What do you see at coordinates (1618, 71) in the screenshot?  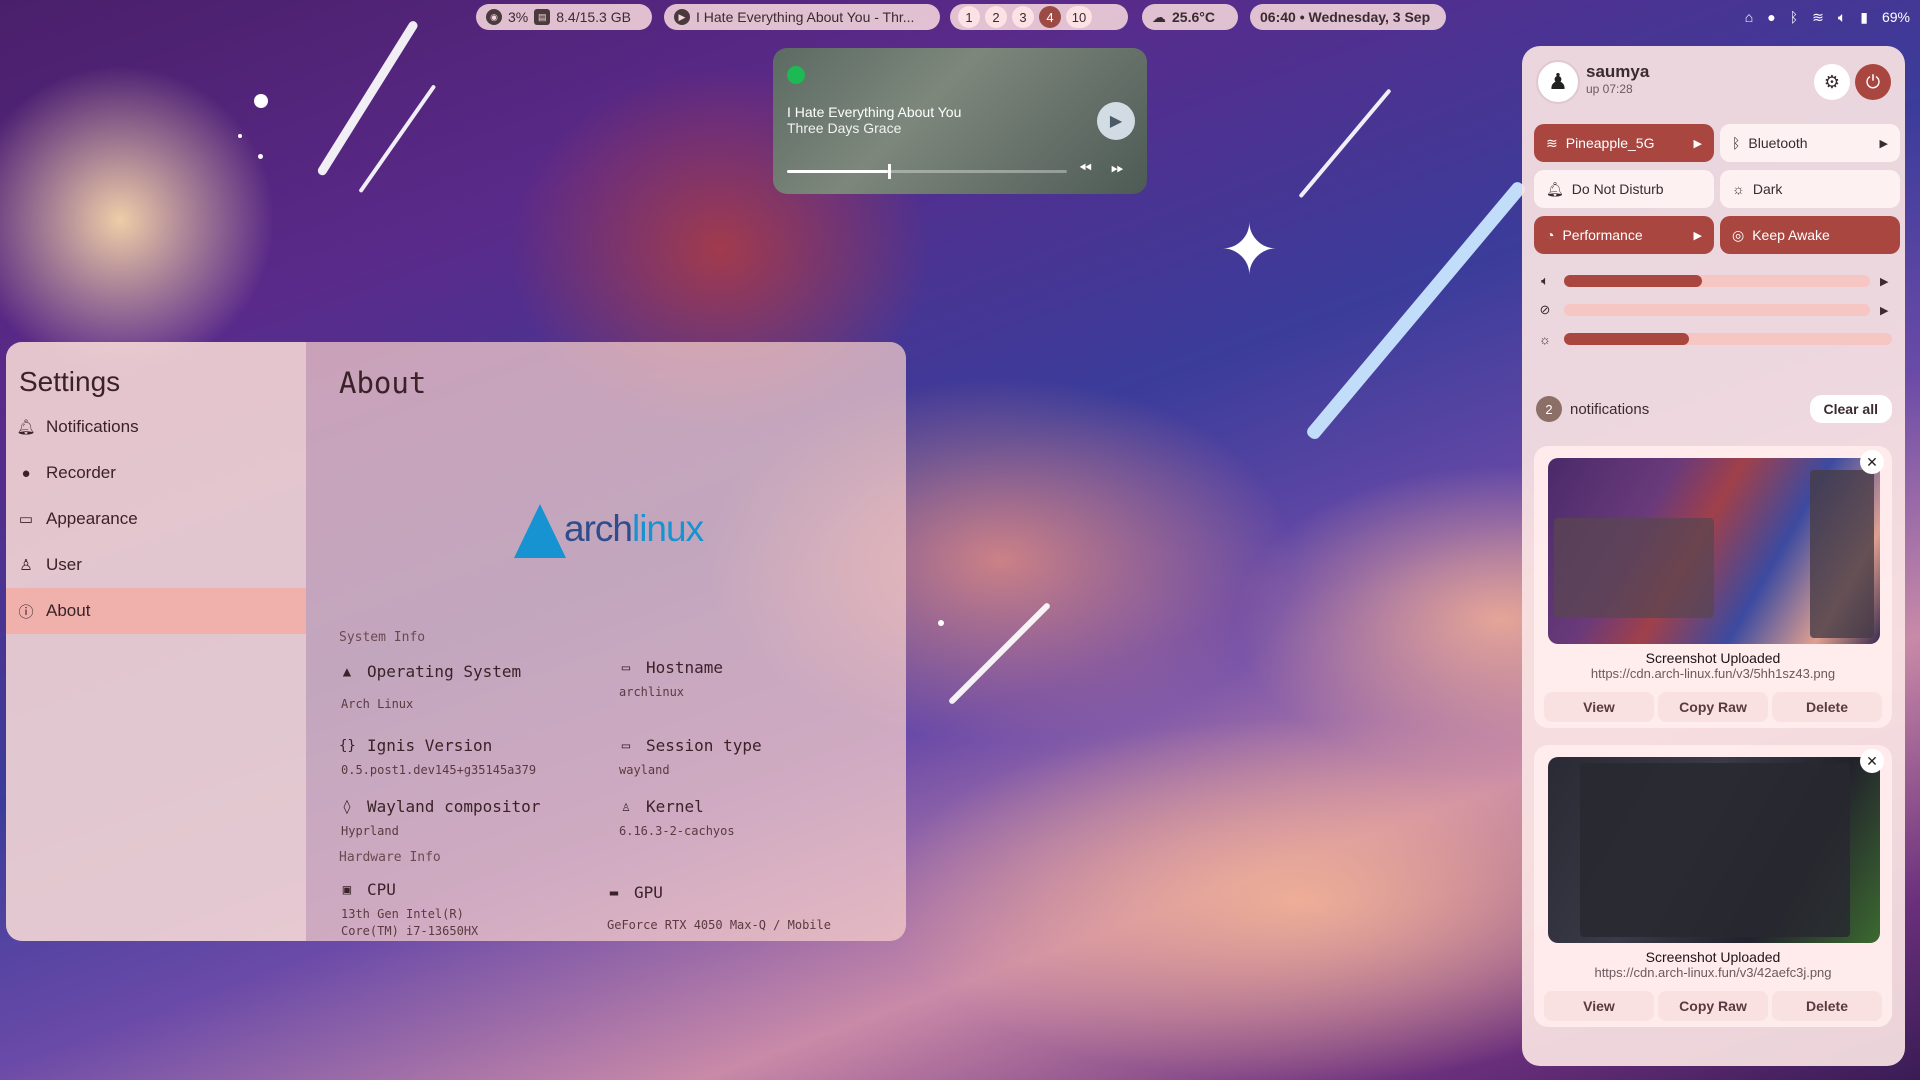 I see `username: saumya` at bounding box center [1618, 71].